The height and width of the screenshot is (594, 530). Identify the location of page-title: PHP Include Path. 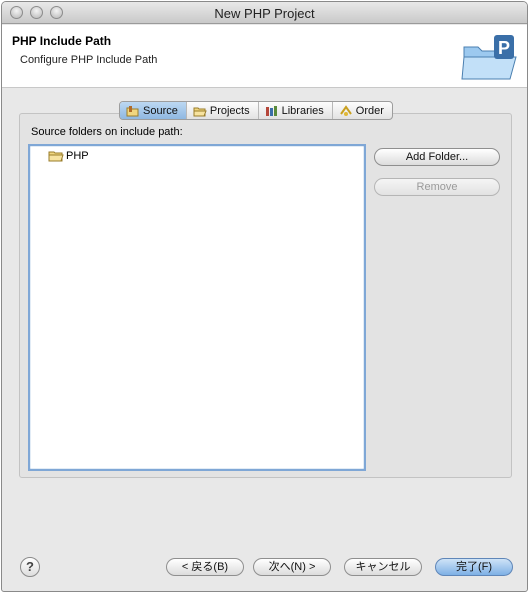
(62, 41).